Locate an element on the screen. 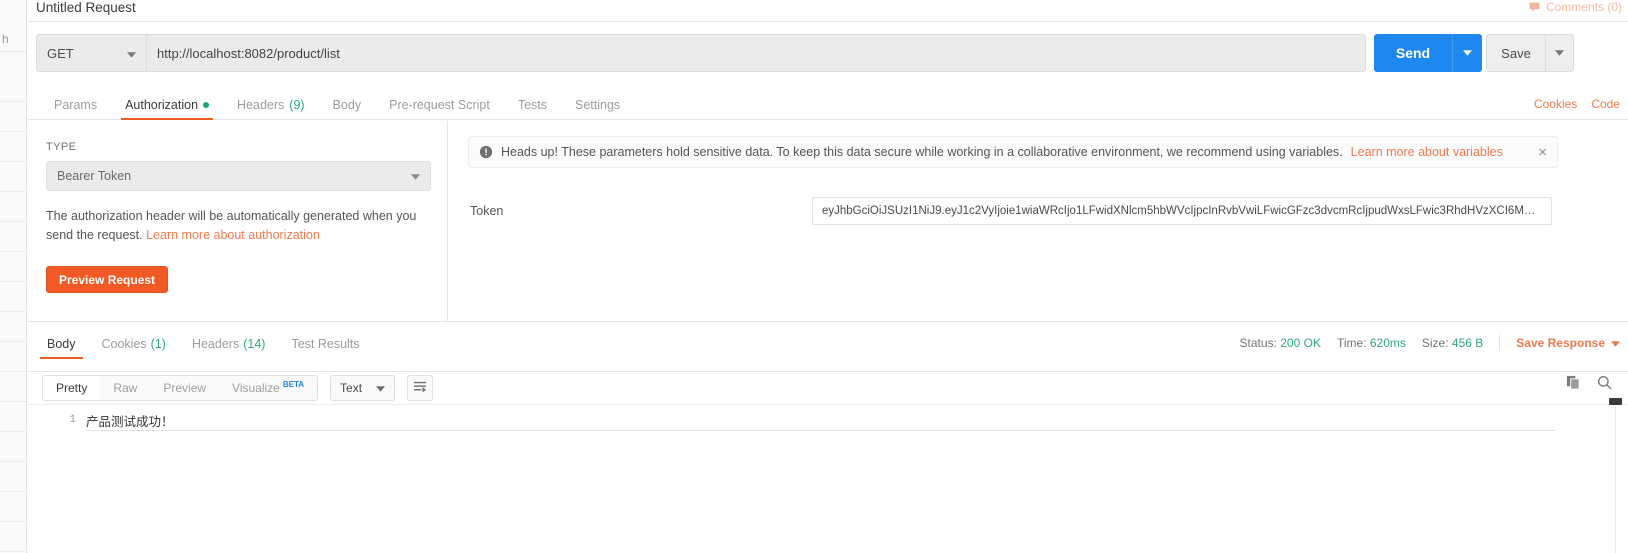 The image size is (1628, 553). tab-pre-request-script: Pre-request Script is located at coordinates (439, 104).